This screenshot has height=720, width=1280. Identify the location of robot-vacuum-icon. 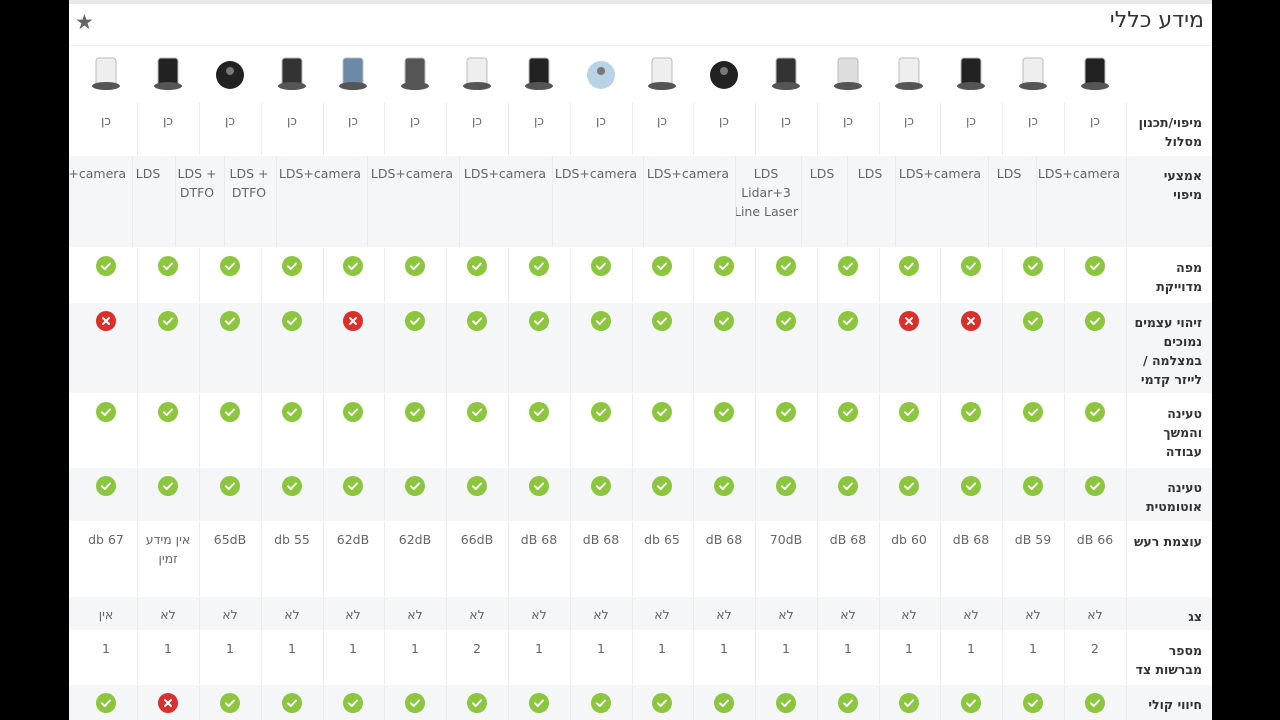
(662, 73).